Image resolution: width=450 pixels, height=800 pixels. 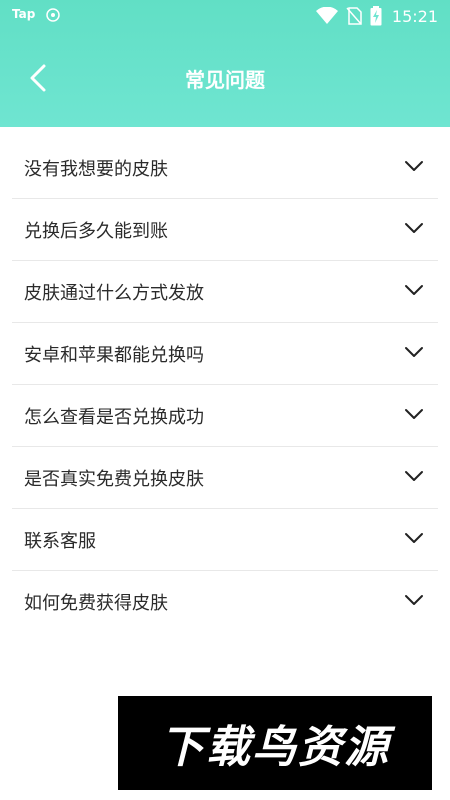 I want to click on faq-question-label: 如何免费获得皮肤, so click(x=96, y=603).